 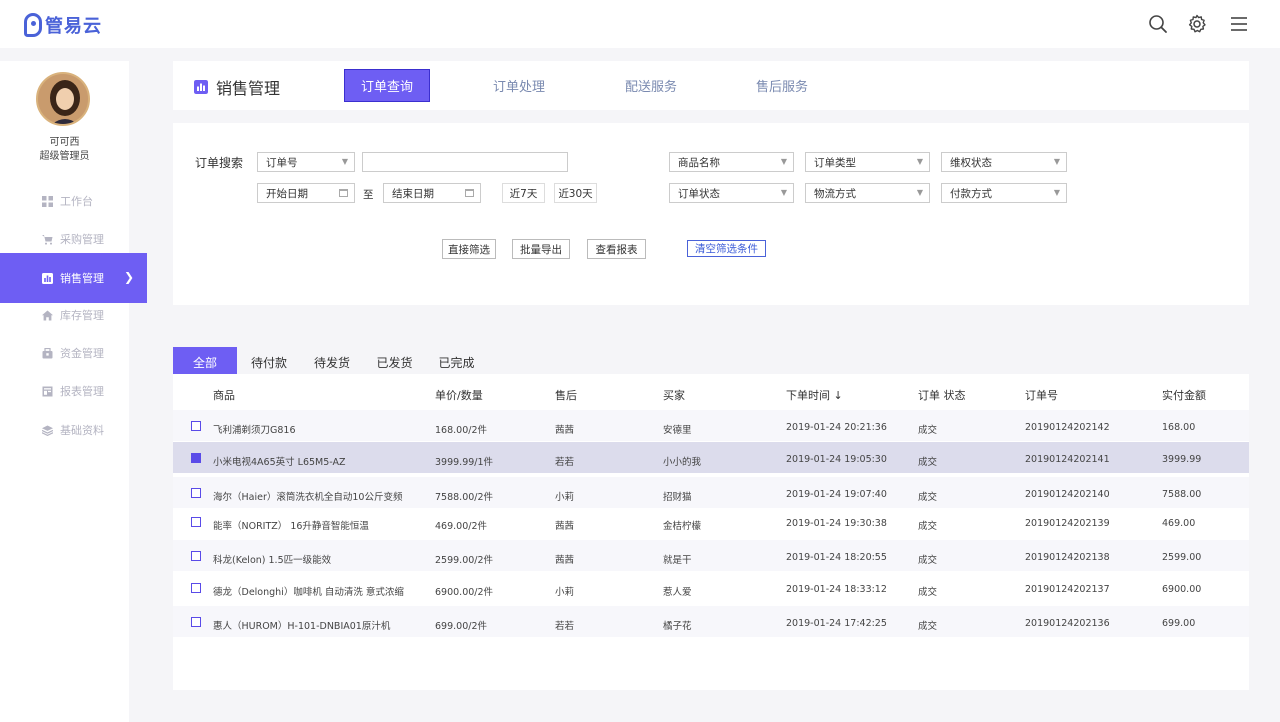 I want to click on tab-after-sales: 售后服务, so click(x=782, y=85).